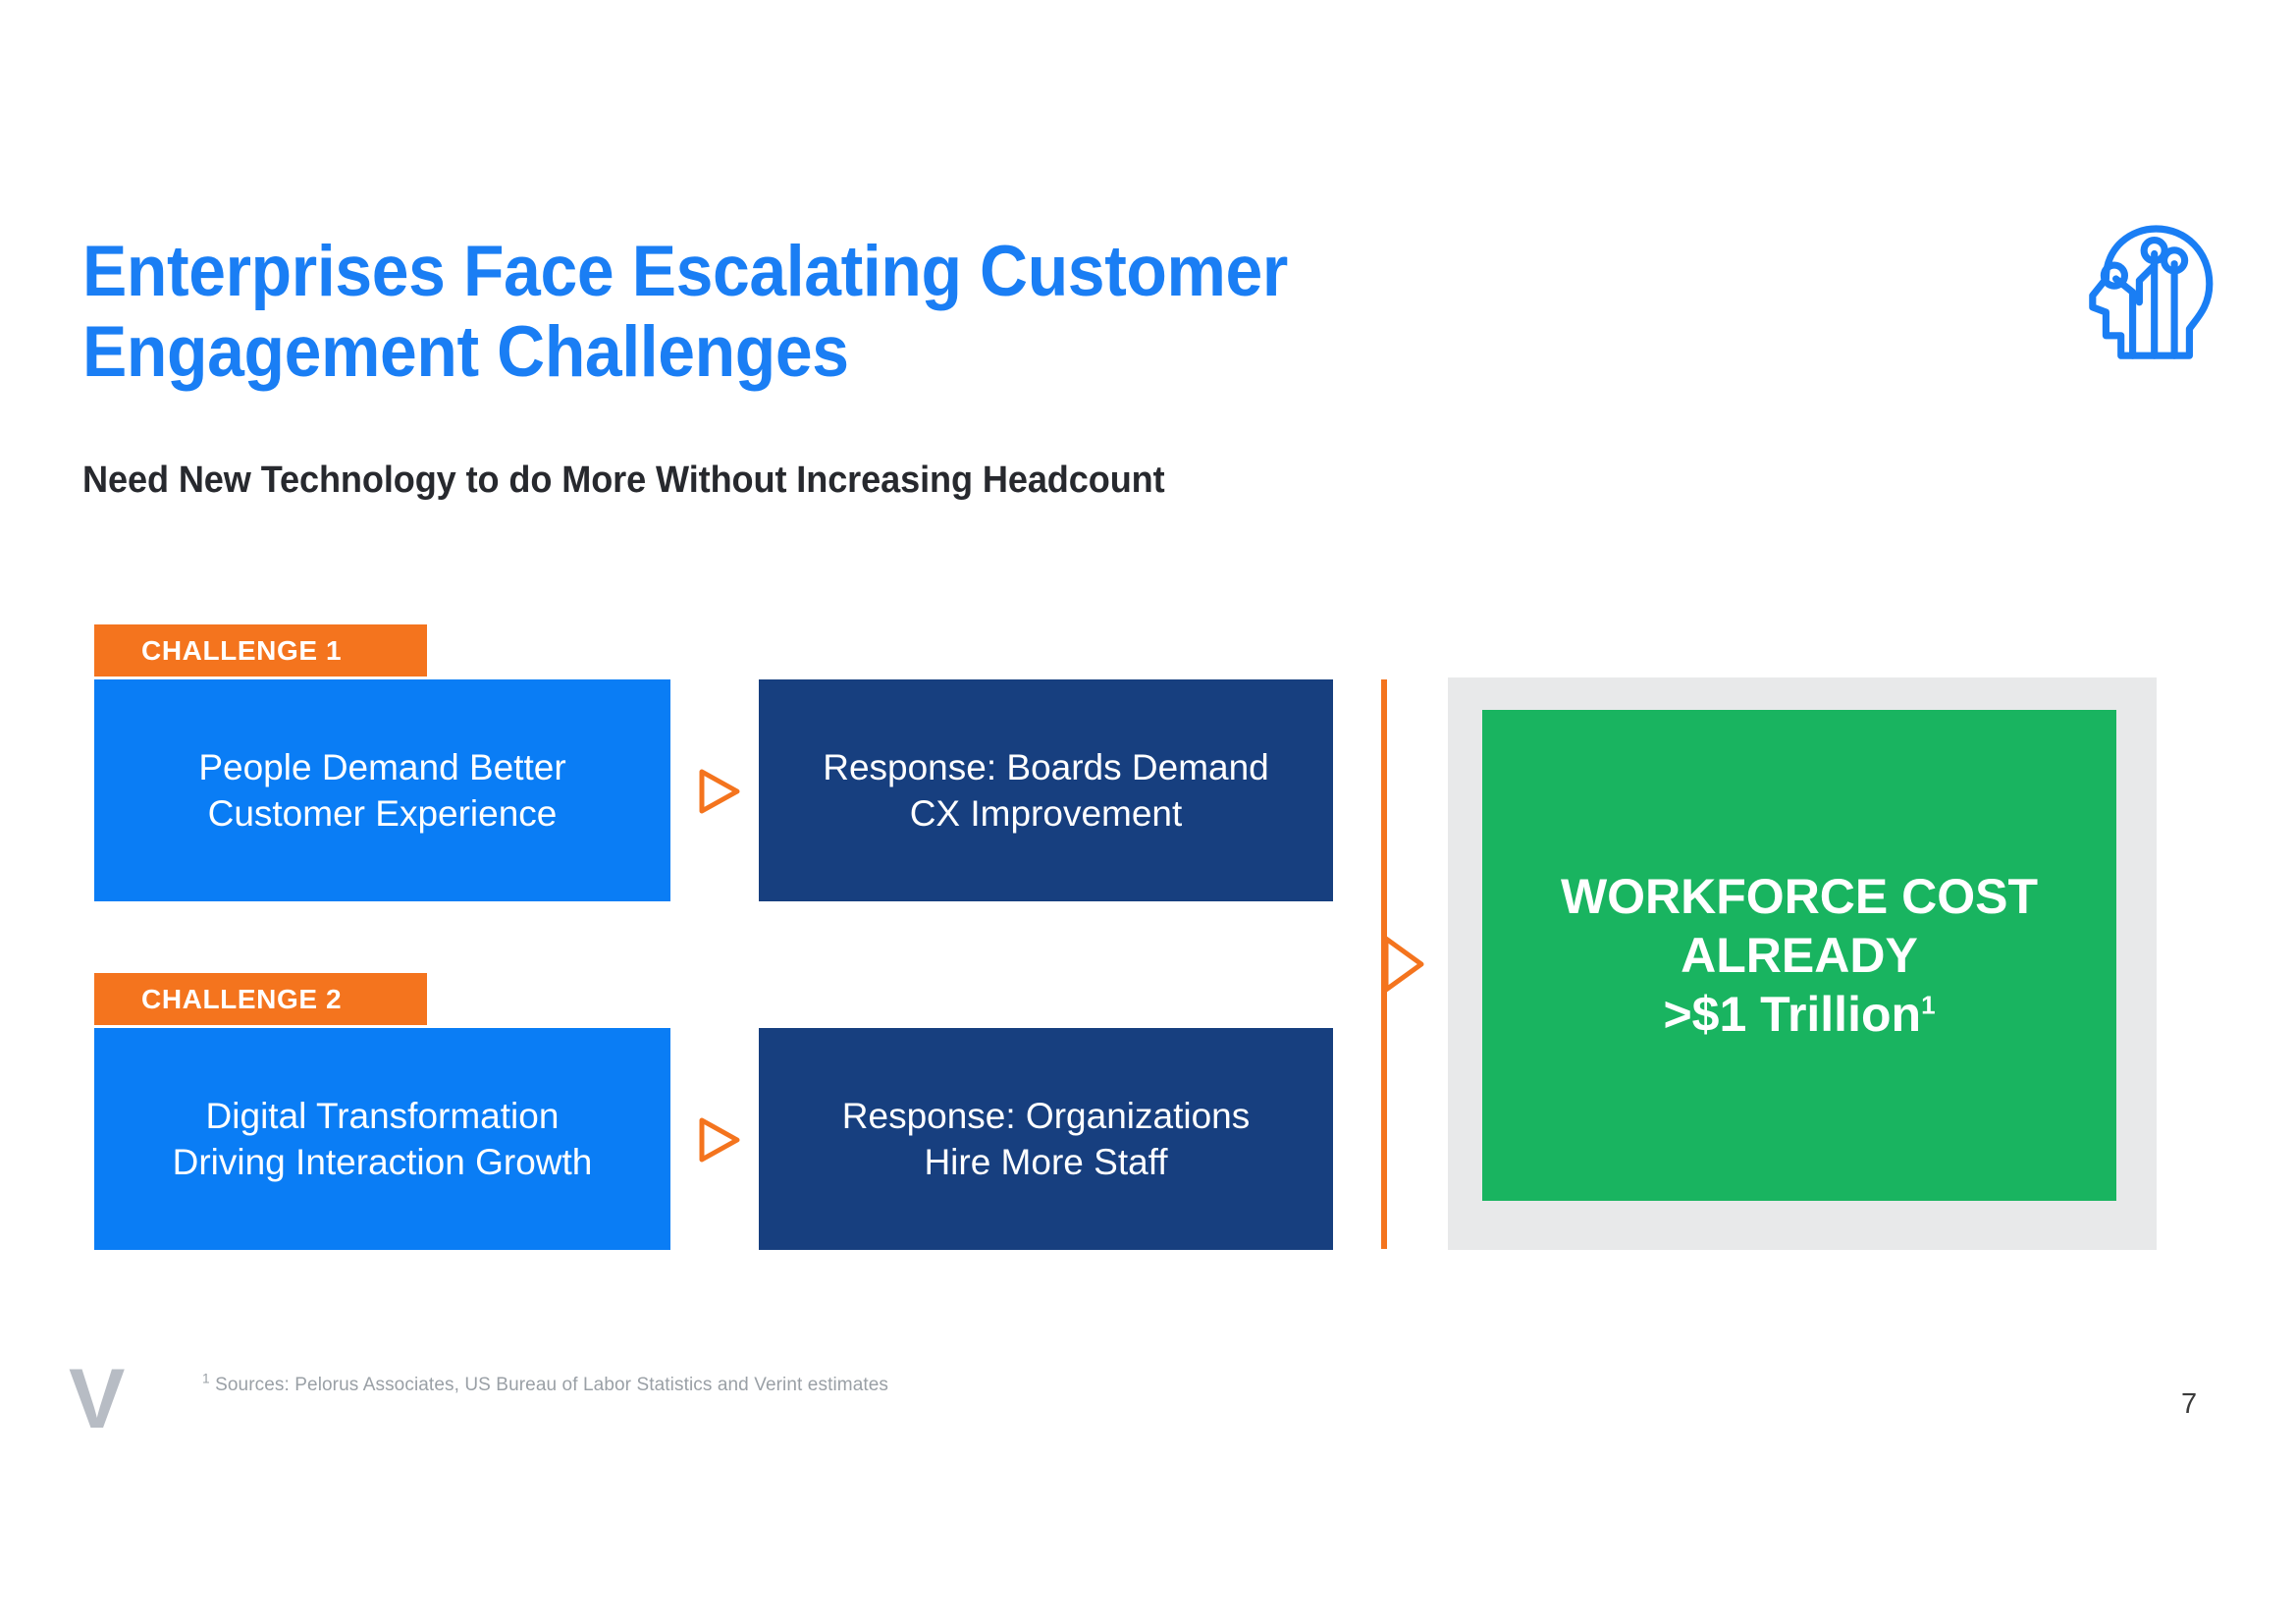  Describe the element at coordinates (1046, 1139) in the screenshot. I see `response-box-2: Response: Organizations Hire More Staff` at that location.